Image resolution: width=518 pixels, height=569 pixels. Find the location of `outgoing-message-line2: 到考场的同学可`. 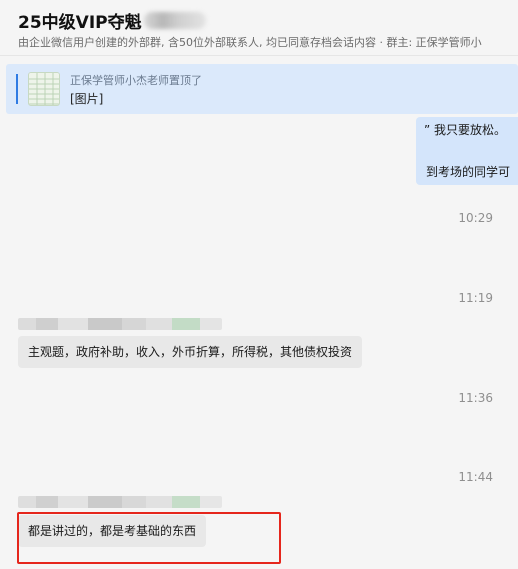

outgoing-message-line2: 到考场的同学可 is located at coordinates (468, 172).